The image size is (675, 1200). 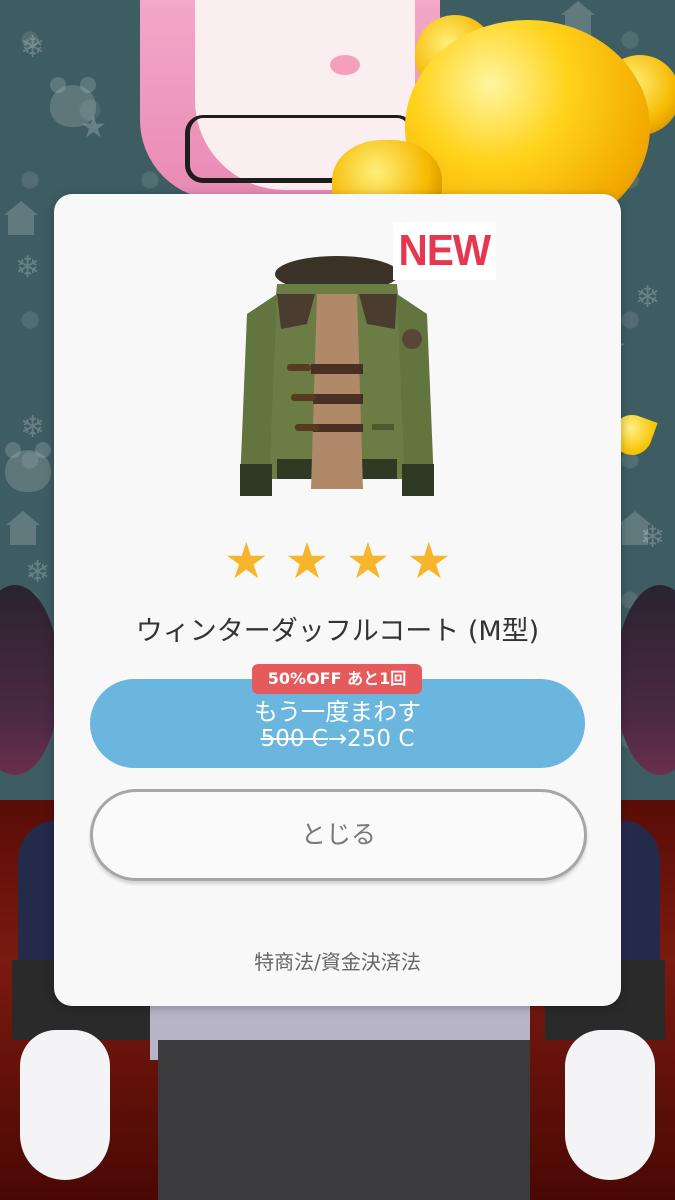 What do you see at coordinates (337, 679) in the screenshot?
I see `discount-badge: 50%OFF あと1回` at bounding box center [337, 679].